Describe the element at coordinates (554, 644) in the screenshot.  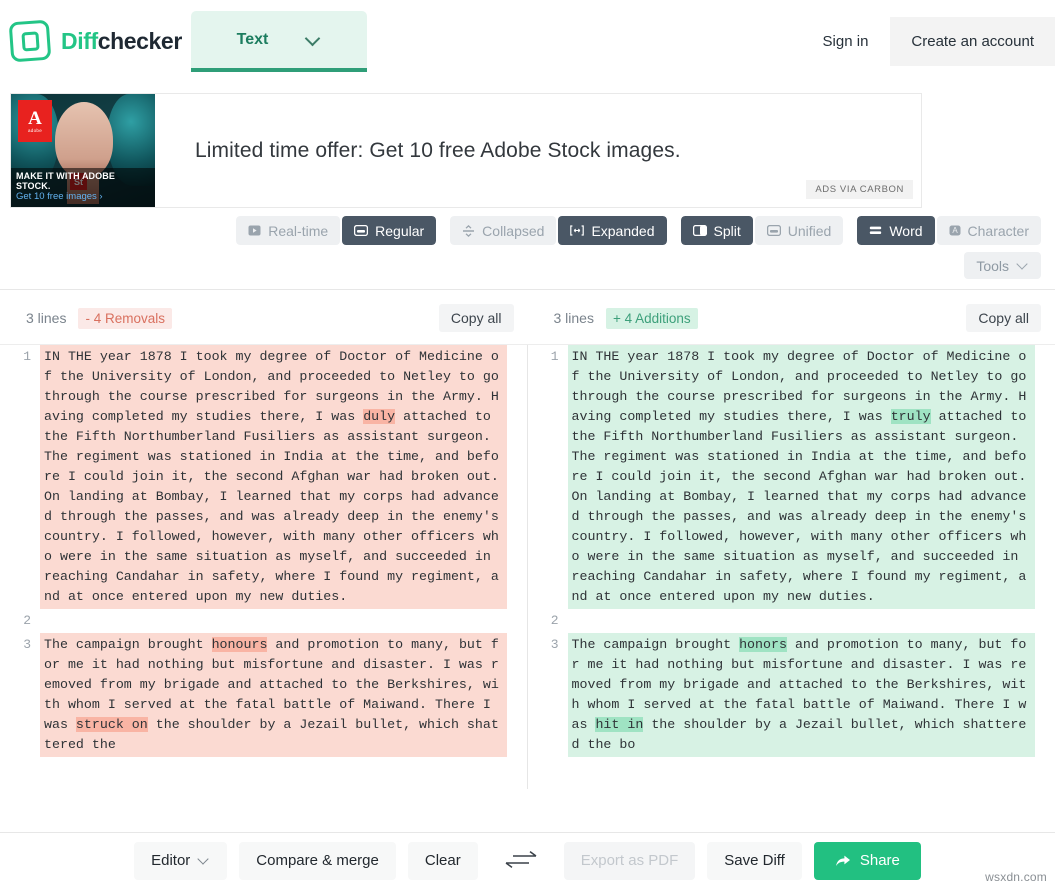
I see `line-number: 3` at that location.